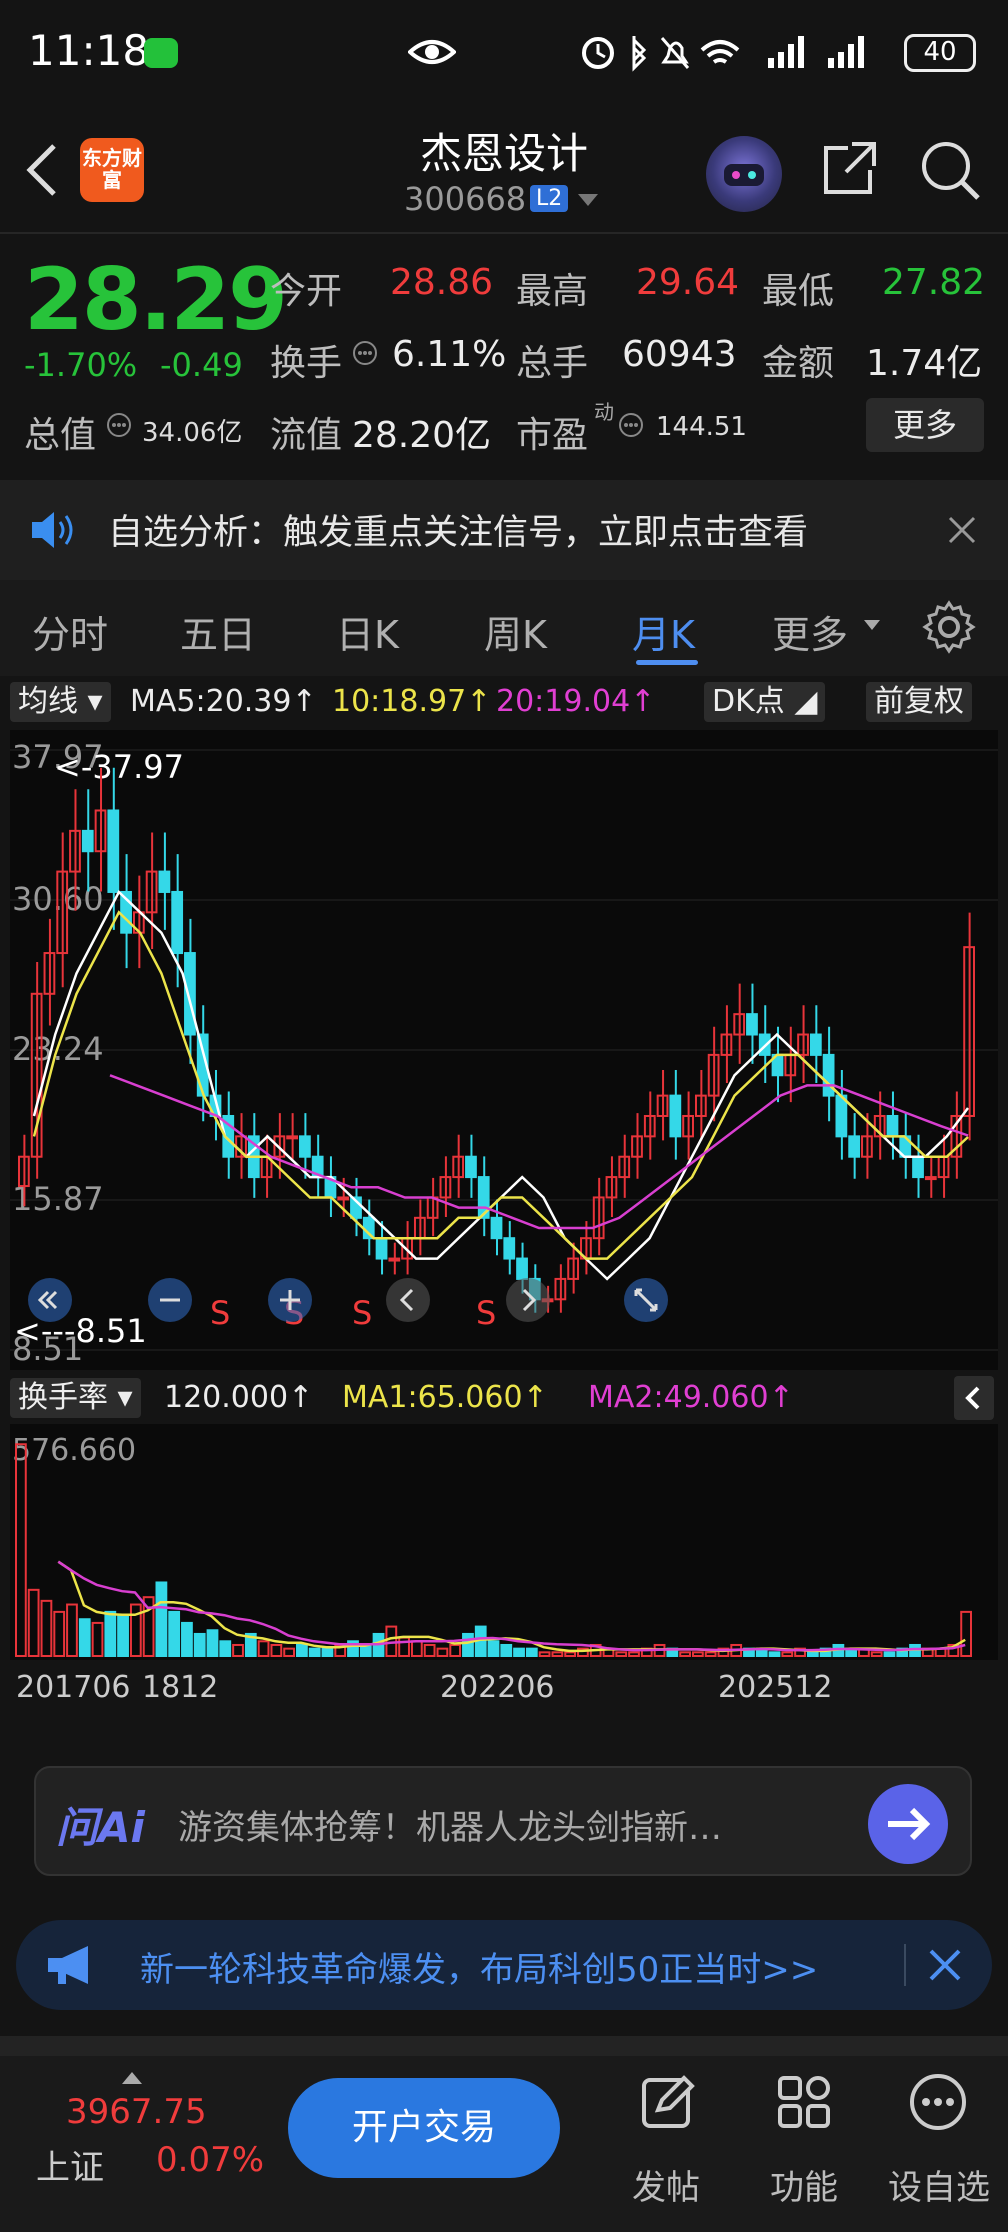 The width and height of the screenshot is (1008, 2232). I want to click on pe-value: 144.51, so click(701, 427).